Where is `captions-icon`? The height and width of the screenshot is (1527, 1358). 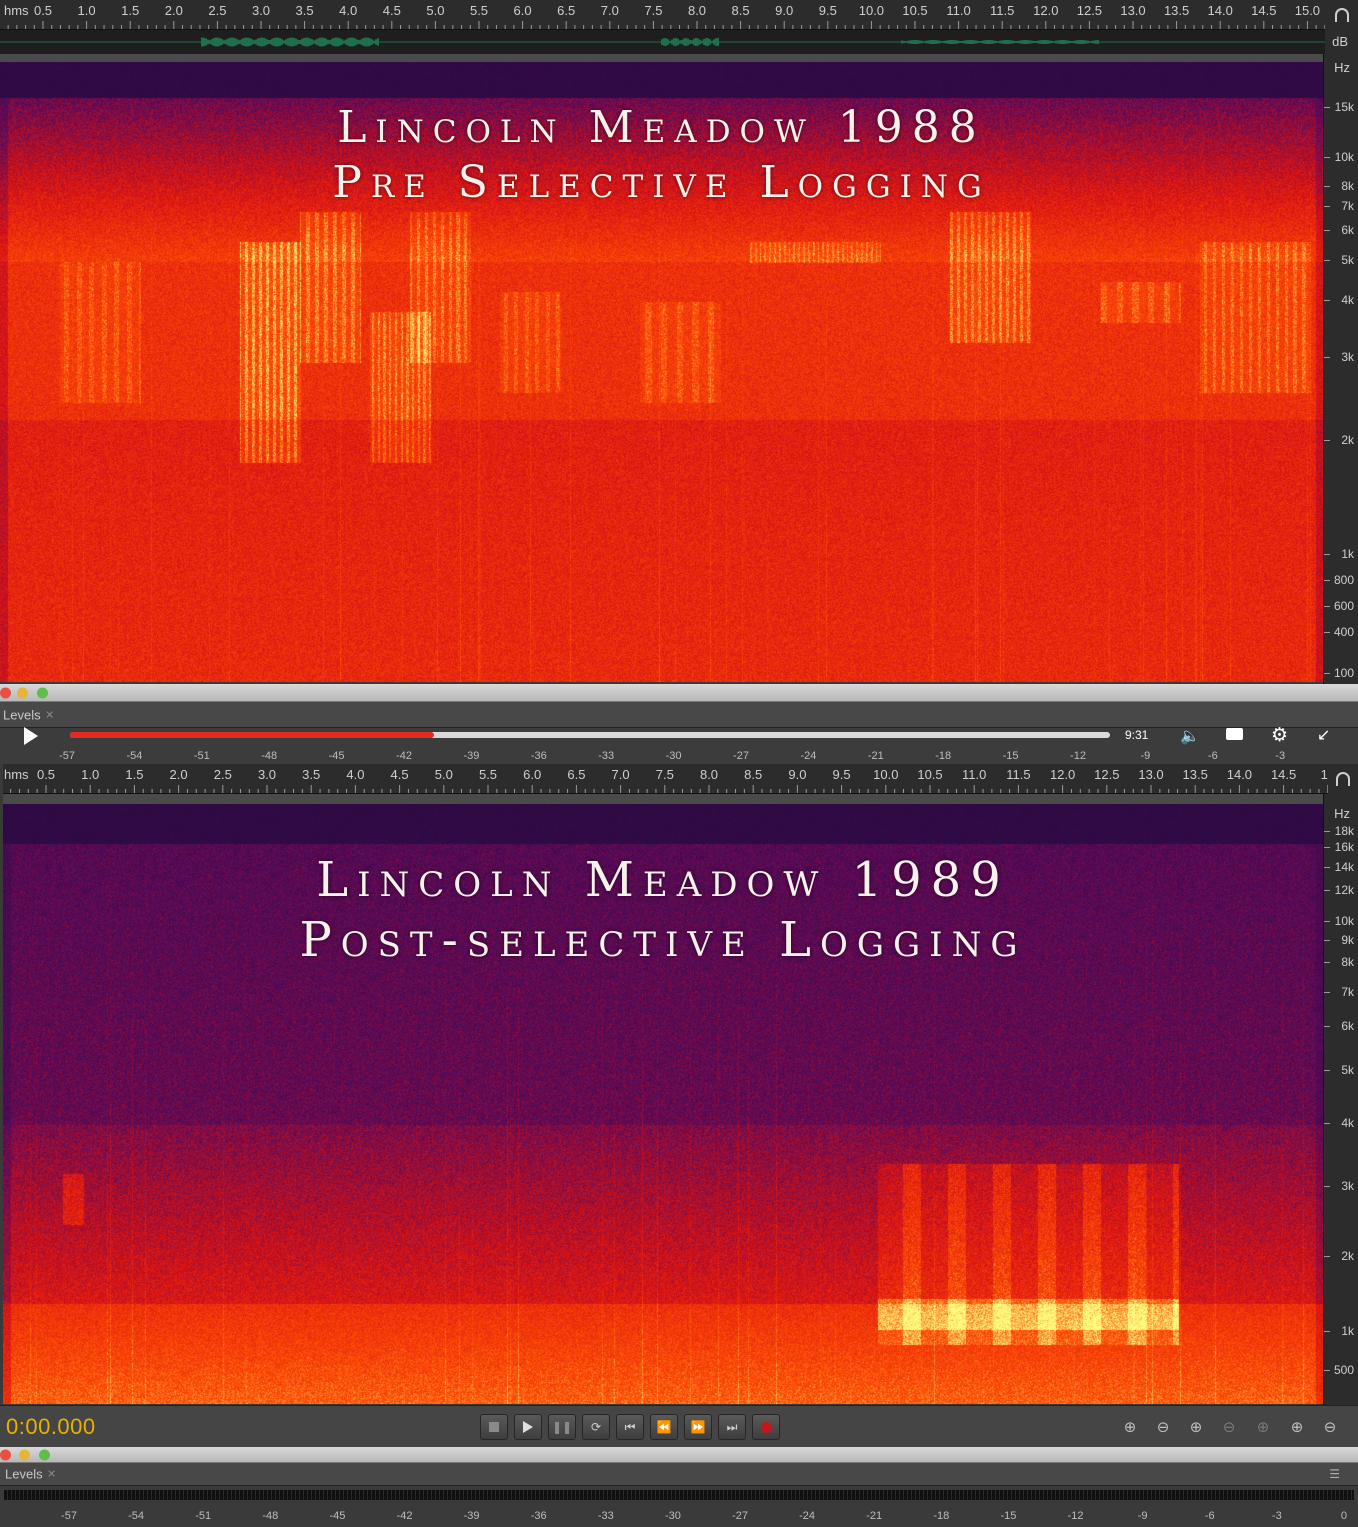 captions-icon is located at coordinates (1234, 734).